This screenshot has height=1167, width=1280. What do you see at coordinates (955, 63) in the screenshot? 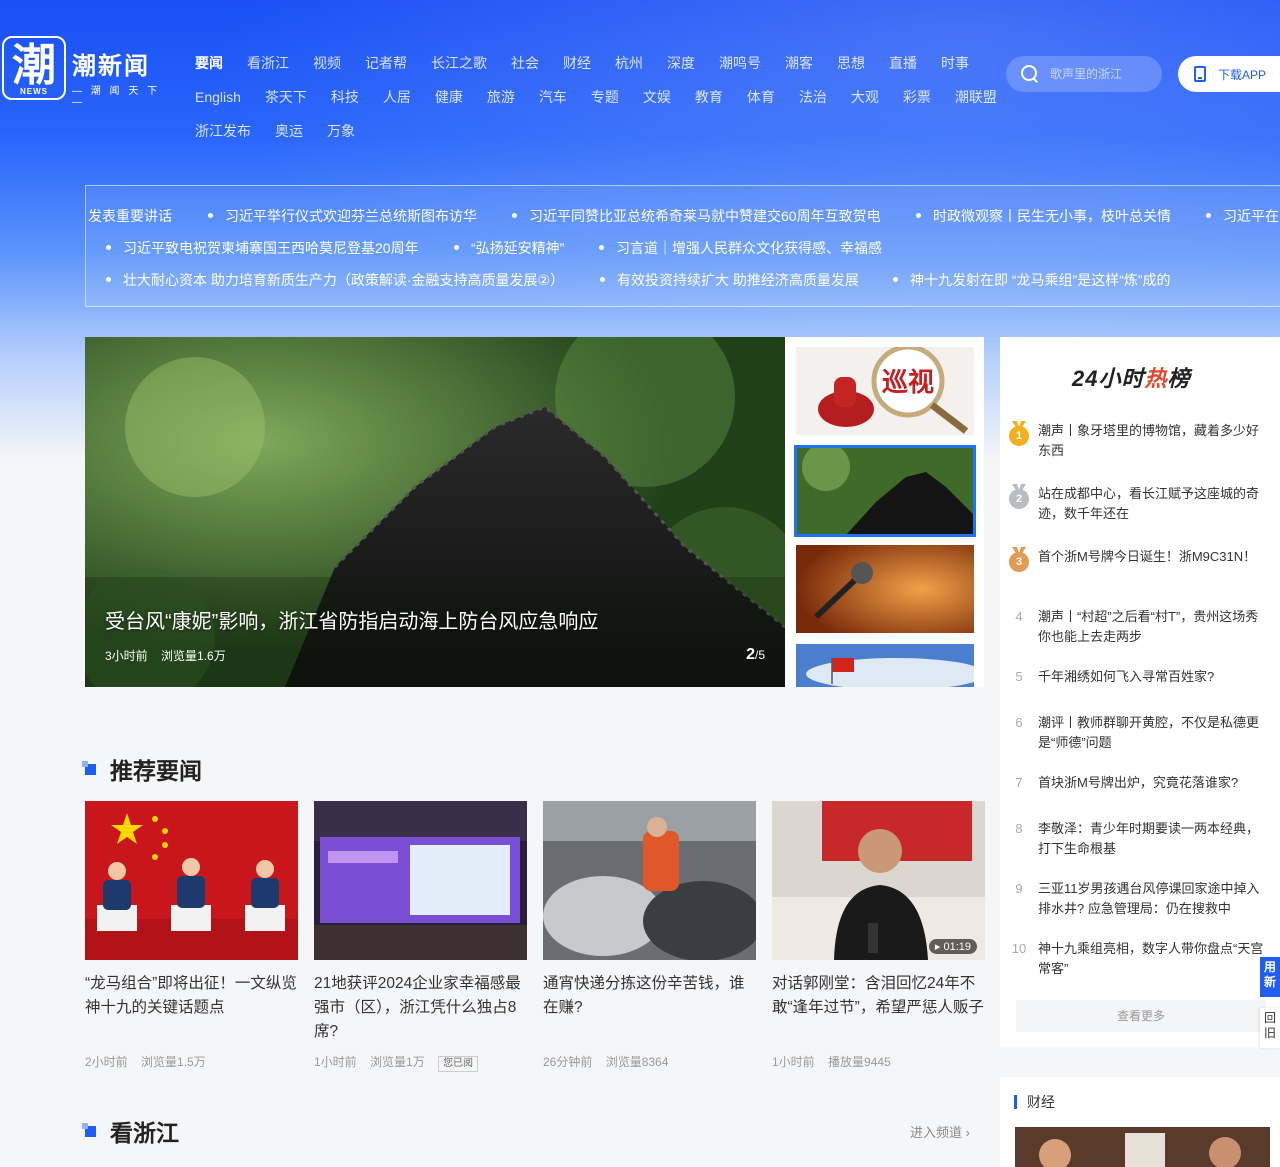
I see `nav-item: 时事` at bounding box center [955, 63].